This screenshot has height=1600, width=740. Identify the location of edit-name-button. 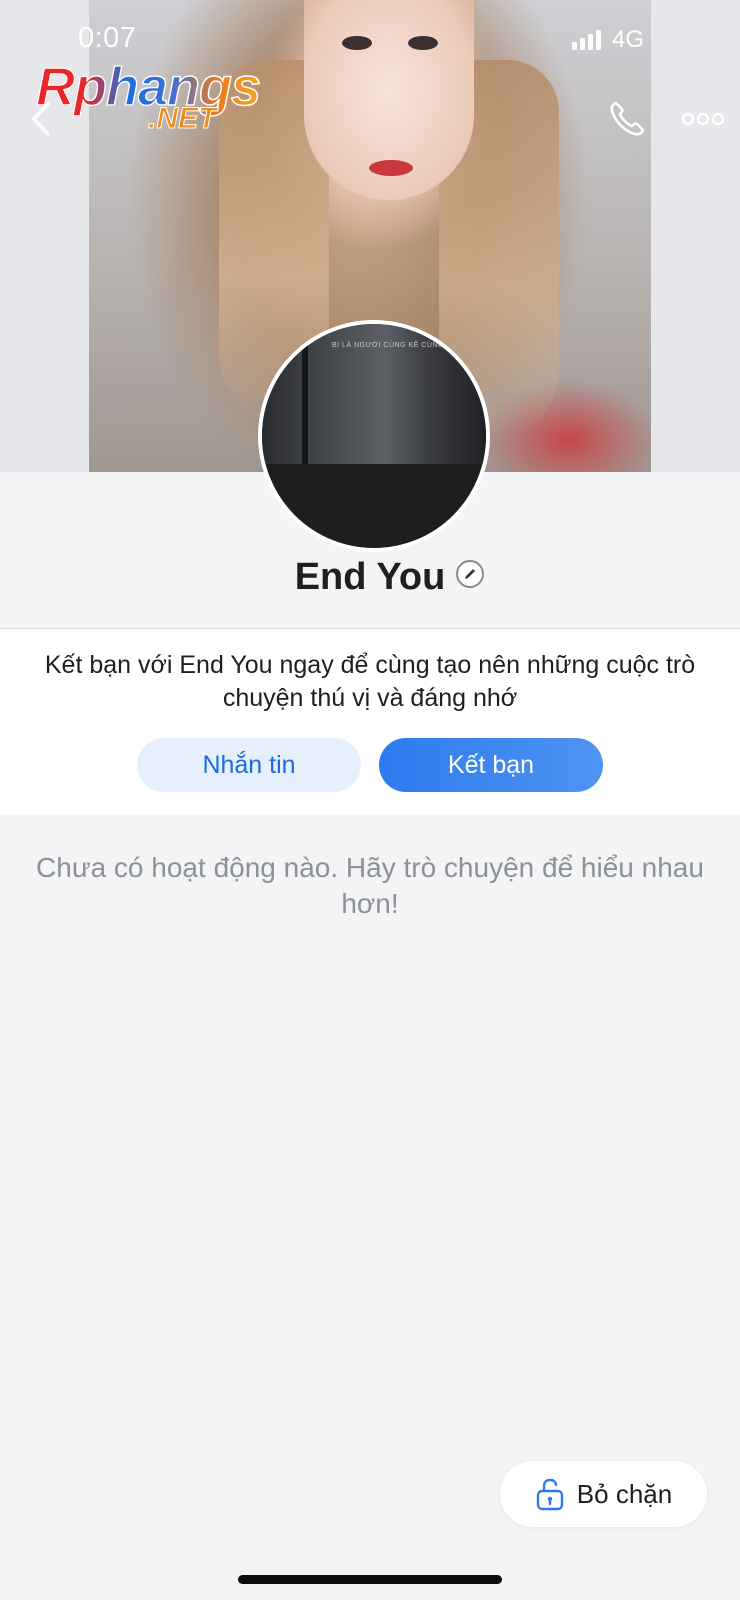
(470, 574).